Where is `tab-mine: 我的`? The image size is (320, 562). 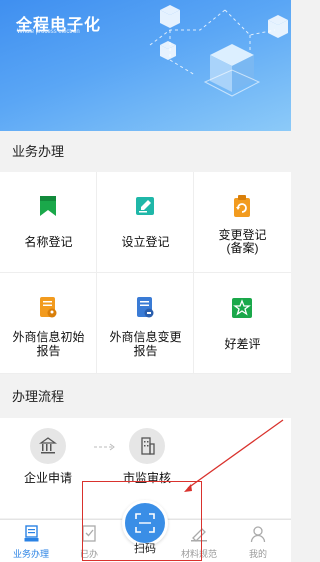 tab-mine: 我的 is located at coordinates (258, 541).